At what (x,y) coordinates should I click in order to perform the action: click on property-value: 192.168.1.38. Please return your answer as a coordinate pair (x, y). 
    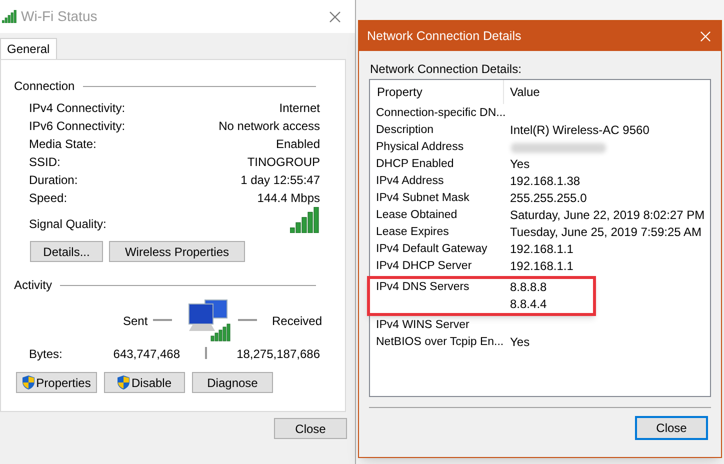
    Looking at the image, I should click on (545, 181).